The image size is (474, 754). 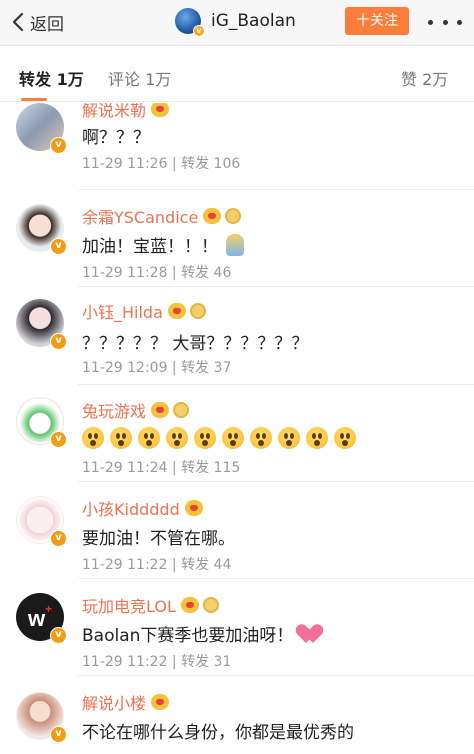 I want to click on follow-button: 十关注, so click(x=377, y=21).